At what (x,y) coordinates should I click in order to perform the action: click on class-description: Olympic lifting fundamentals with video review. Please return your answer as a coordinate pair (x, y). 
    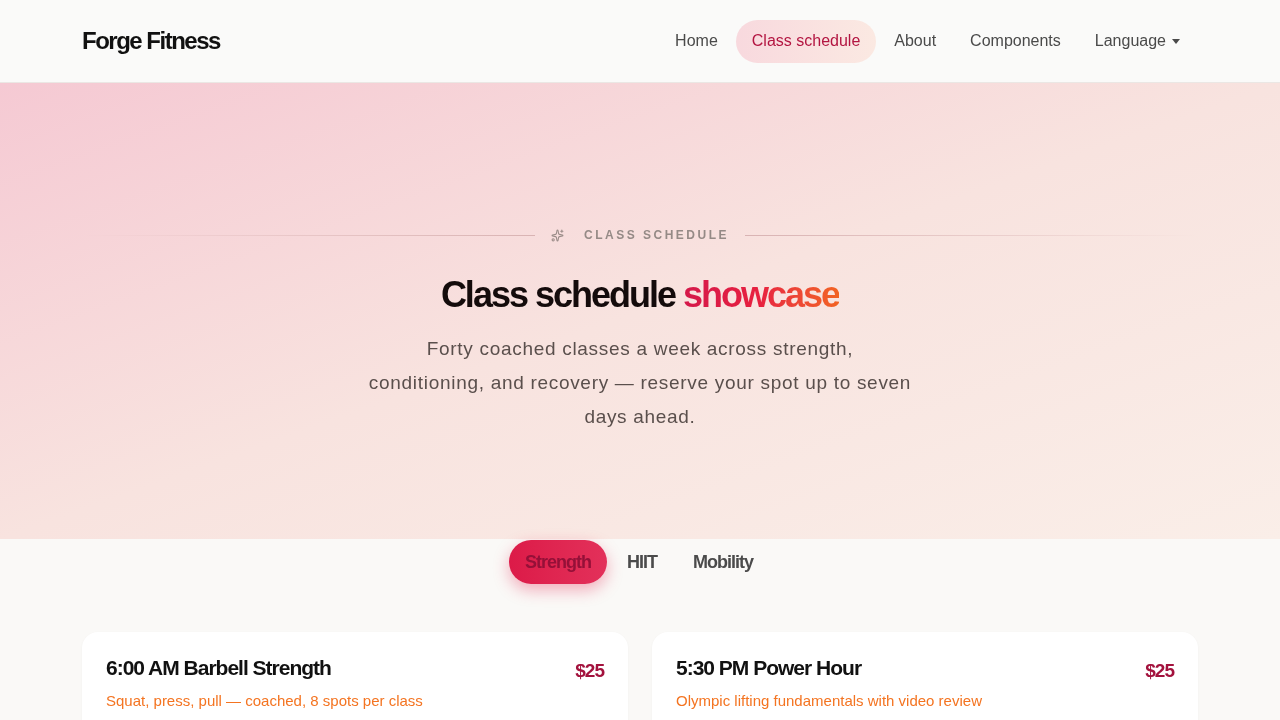
    Looking at the image, I should click on (829, 700).